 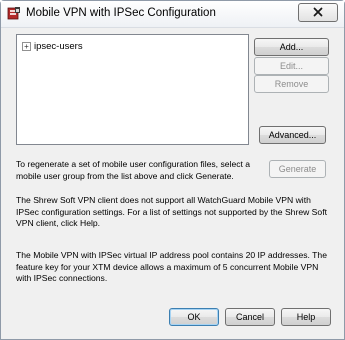 What do you see at coordinates (121, 13) in the screenshot?
I see `window-title: Mobile VPN with IPSec Configuration` at bounding box center [121, 13].